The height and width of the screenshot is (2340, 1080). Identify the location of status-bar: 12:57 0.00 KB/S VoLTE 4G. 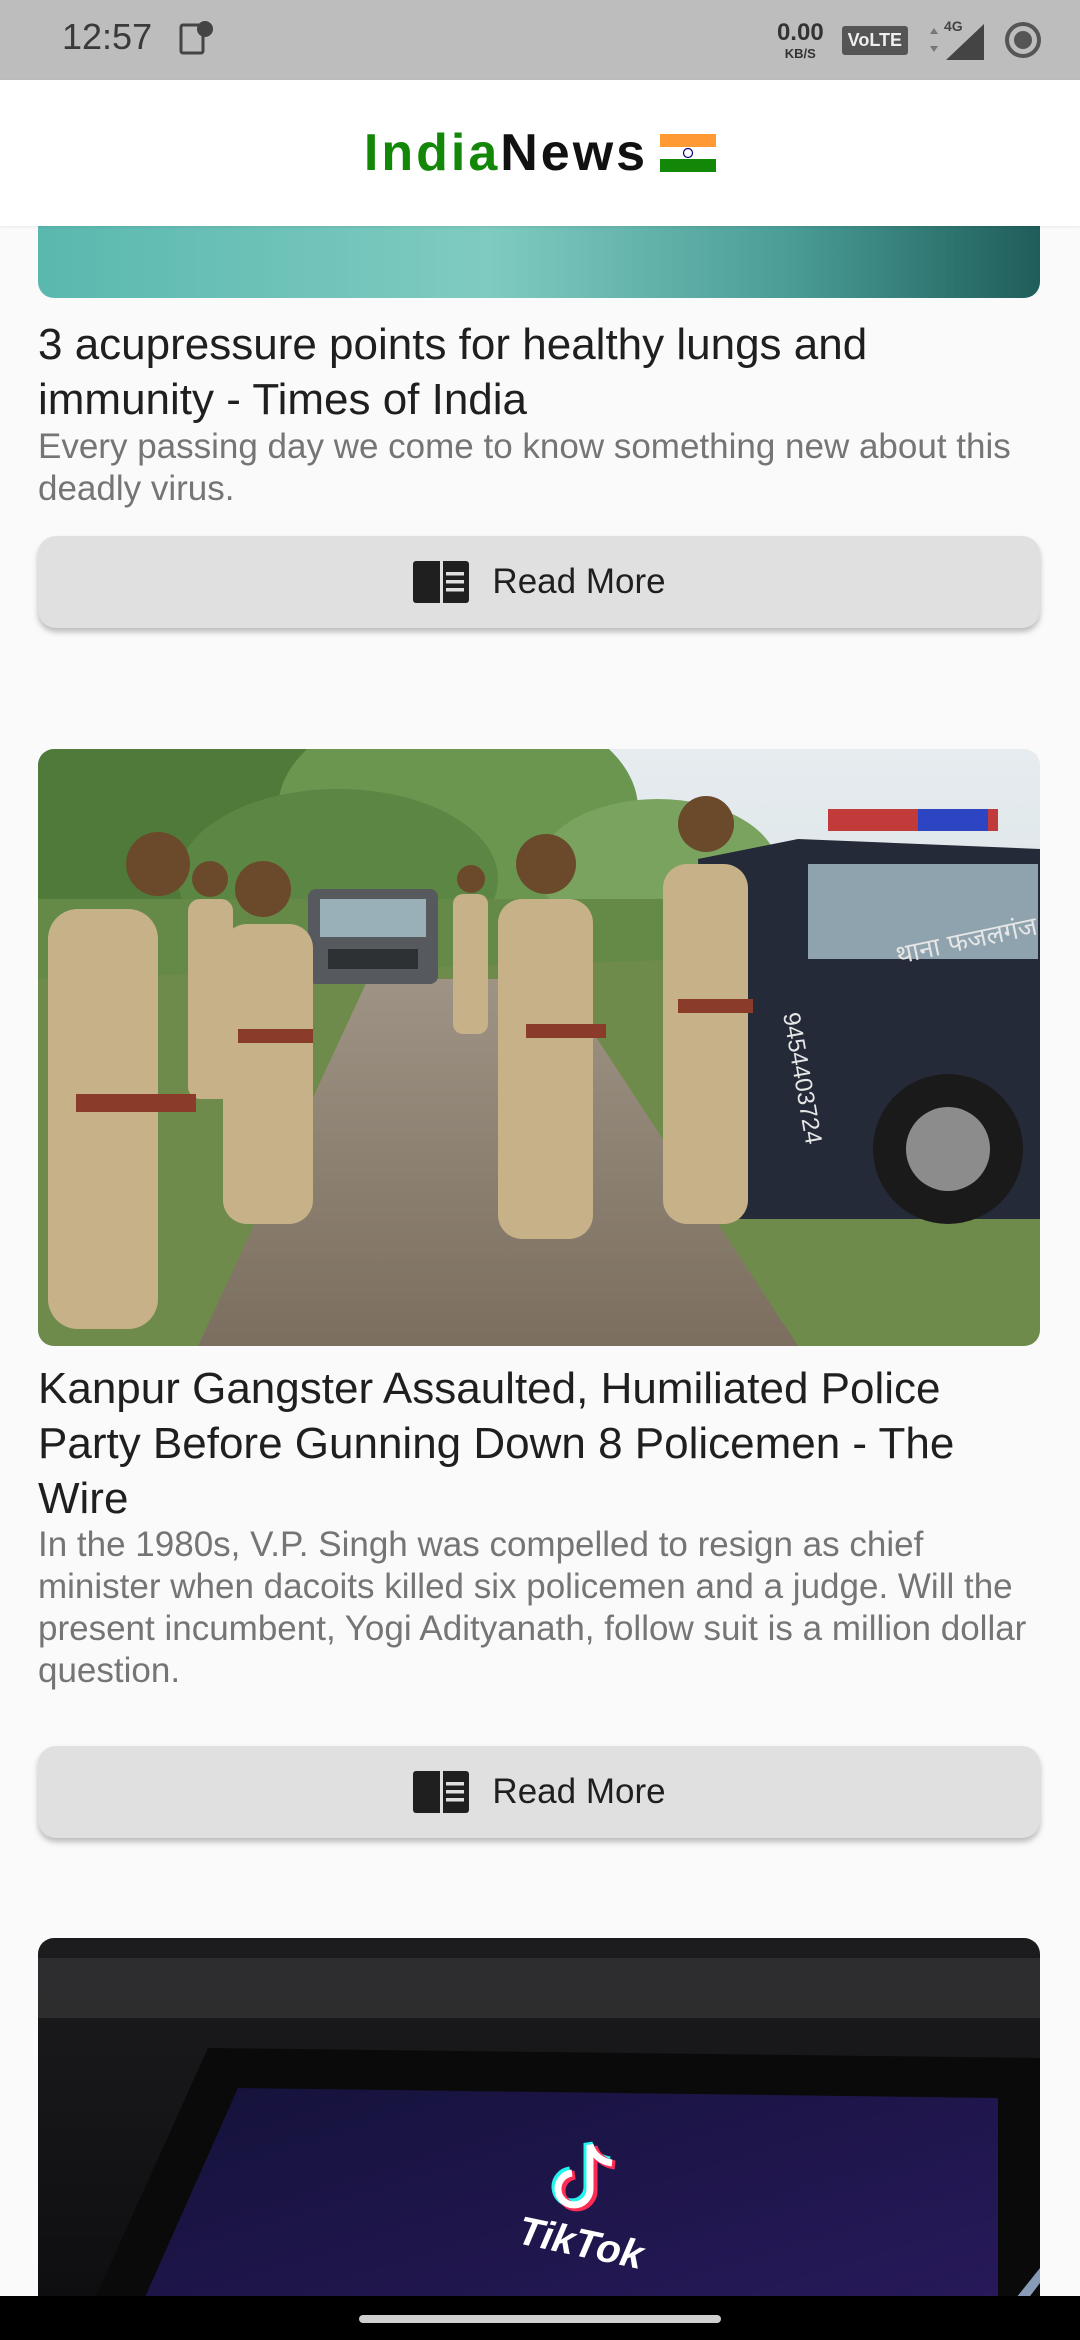
(540, 40).